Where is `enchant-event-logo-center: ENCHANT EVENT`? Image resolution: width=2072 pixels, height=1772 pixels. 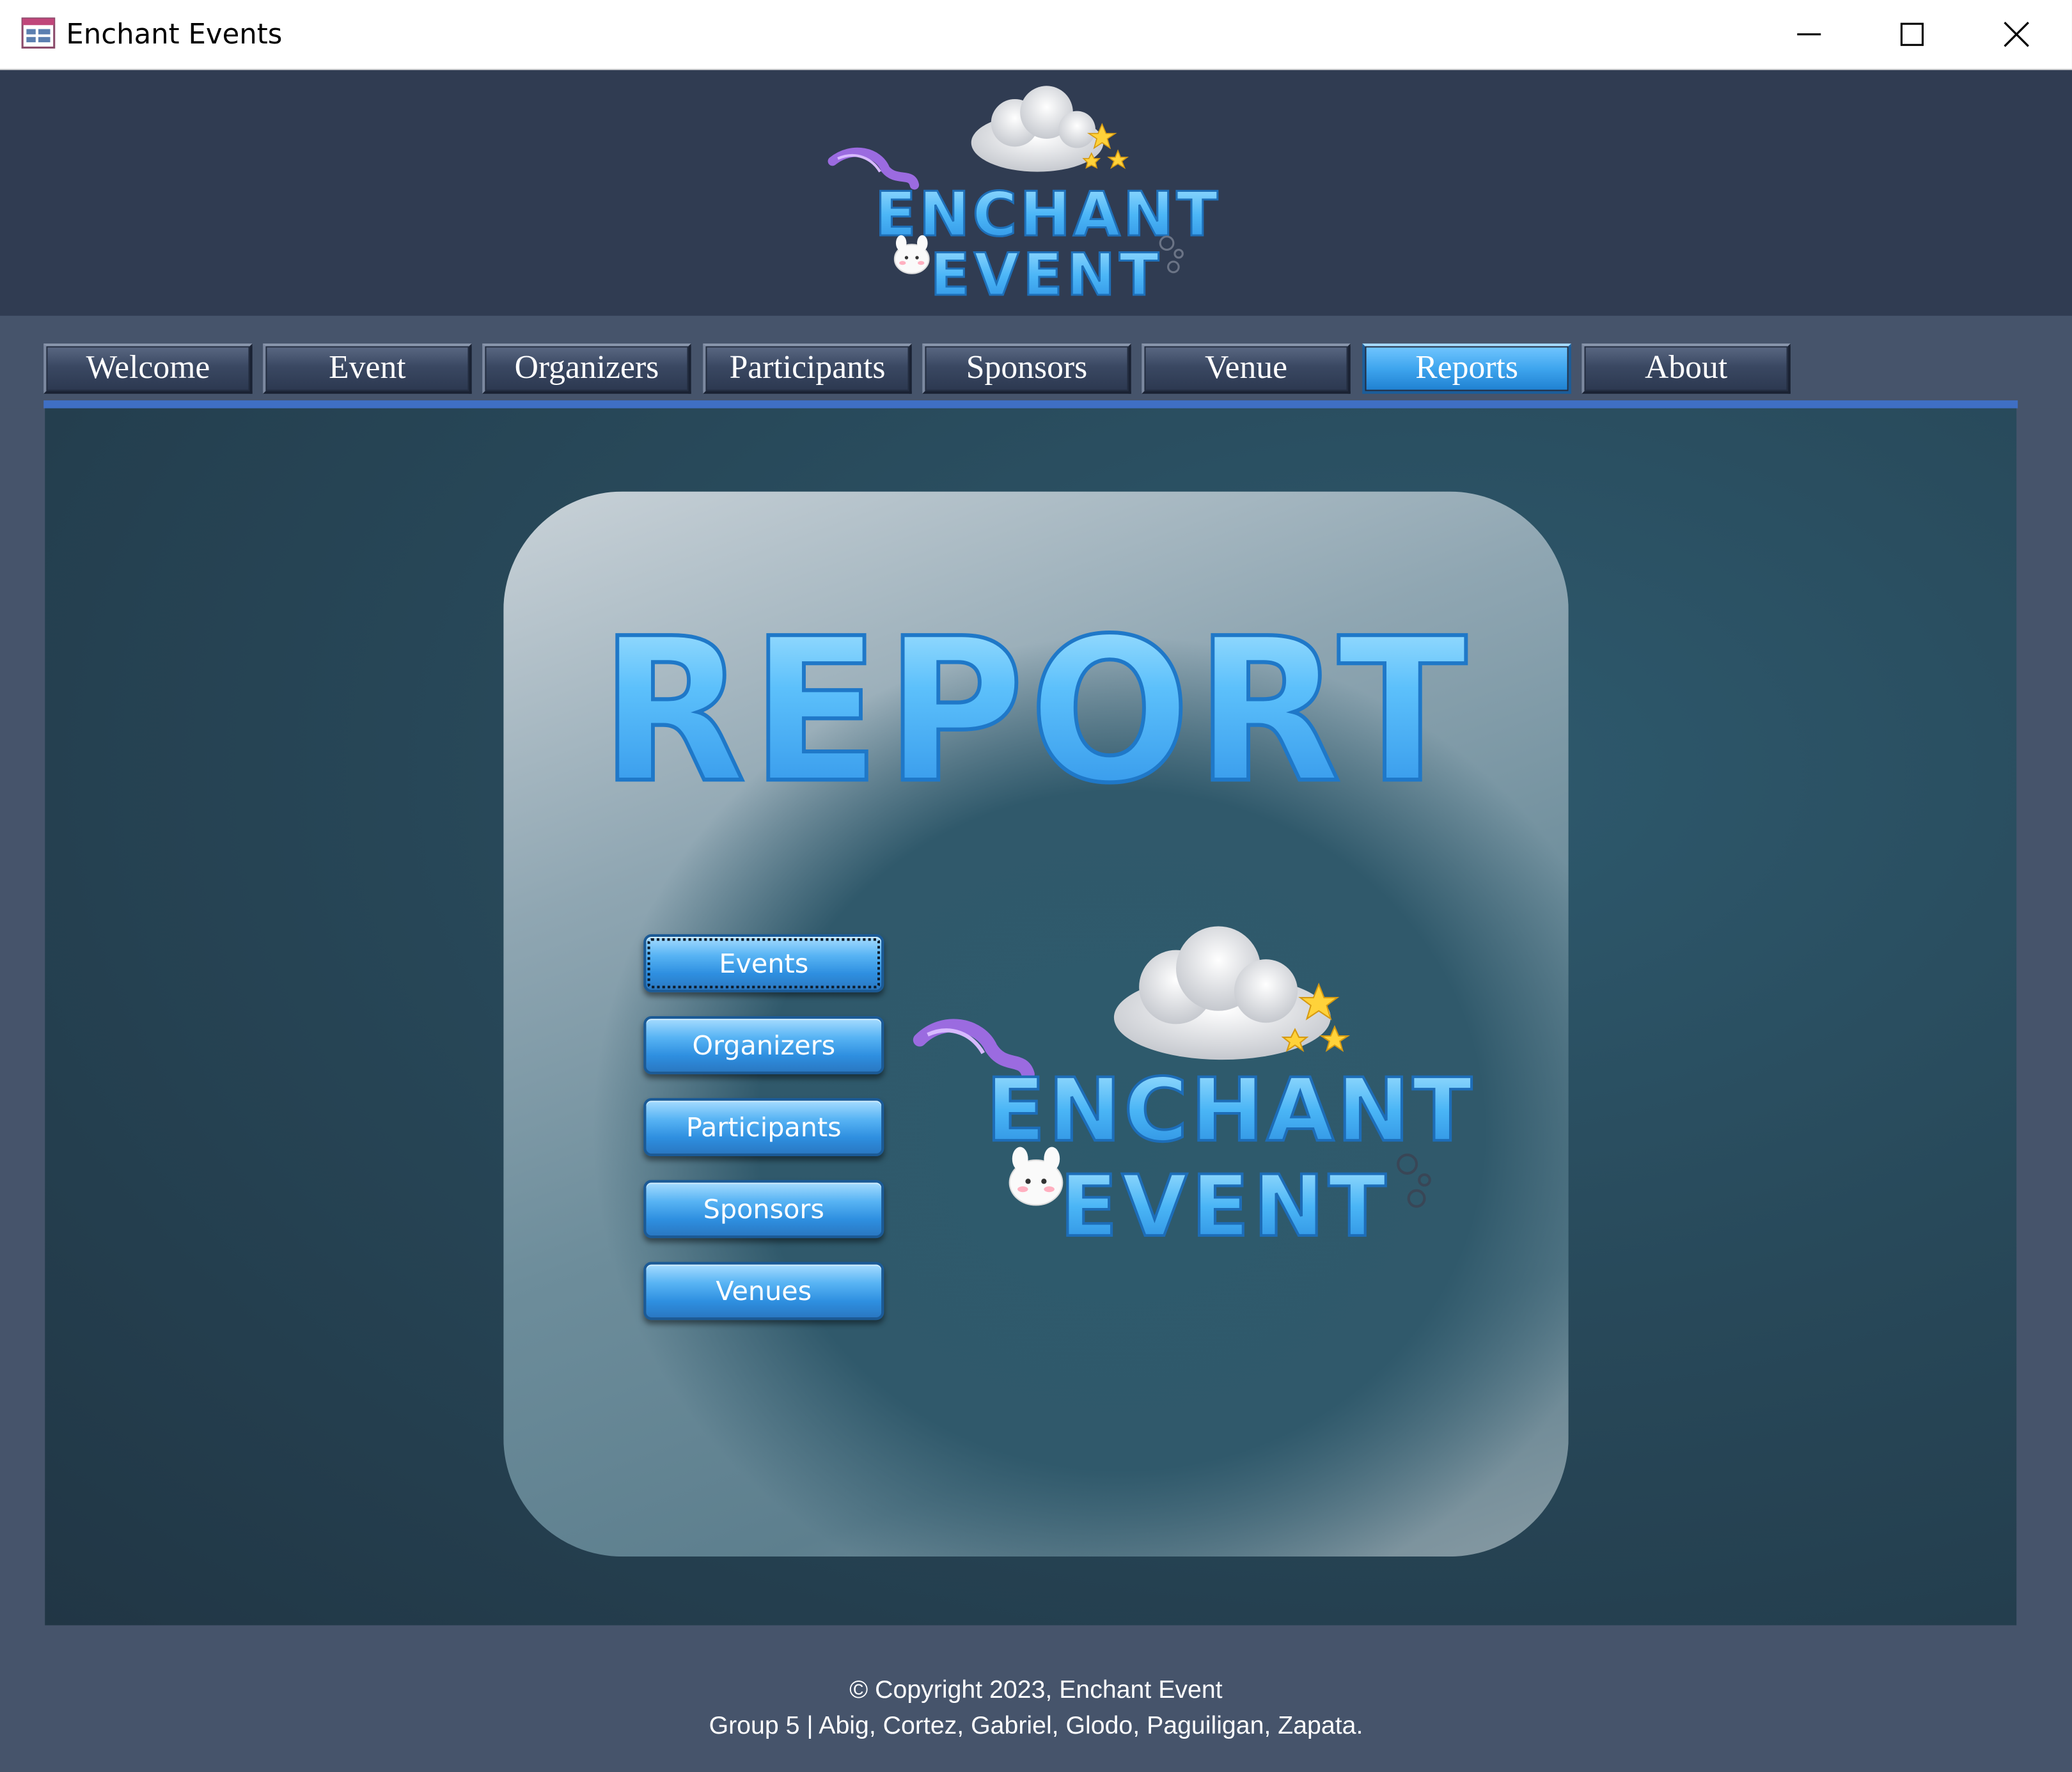 enchant-event-logo-center: ENCHANT EVENT is located at coordinates (1194, 1090).